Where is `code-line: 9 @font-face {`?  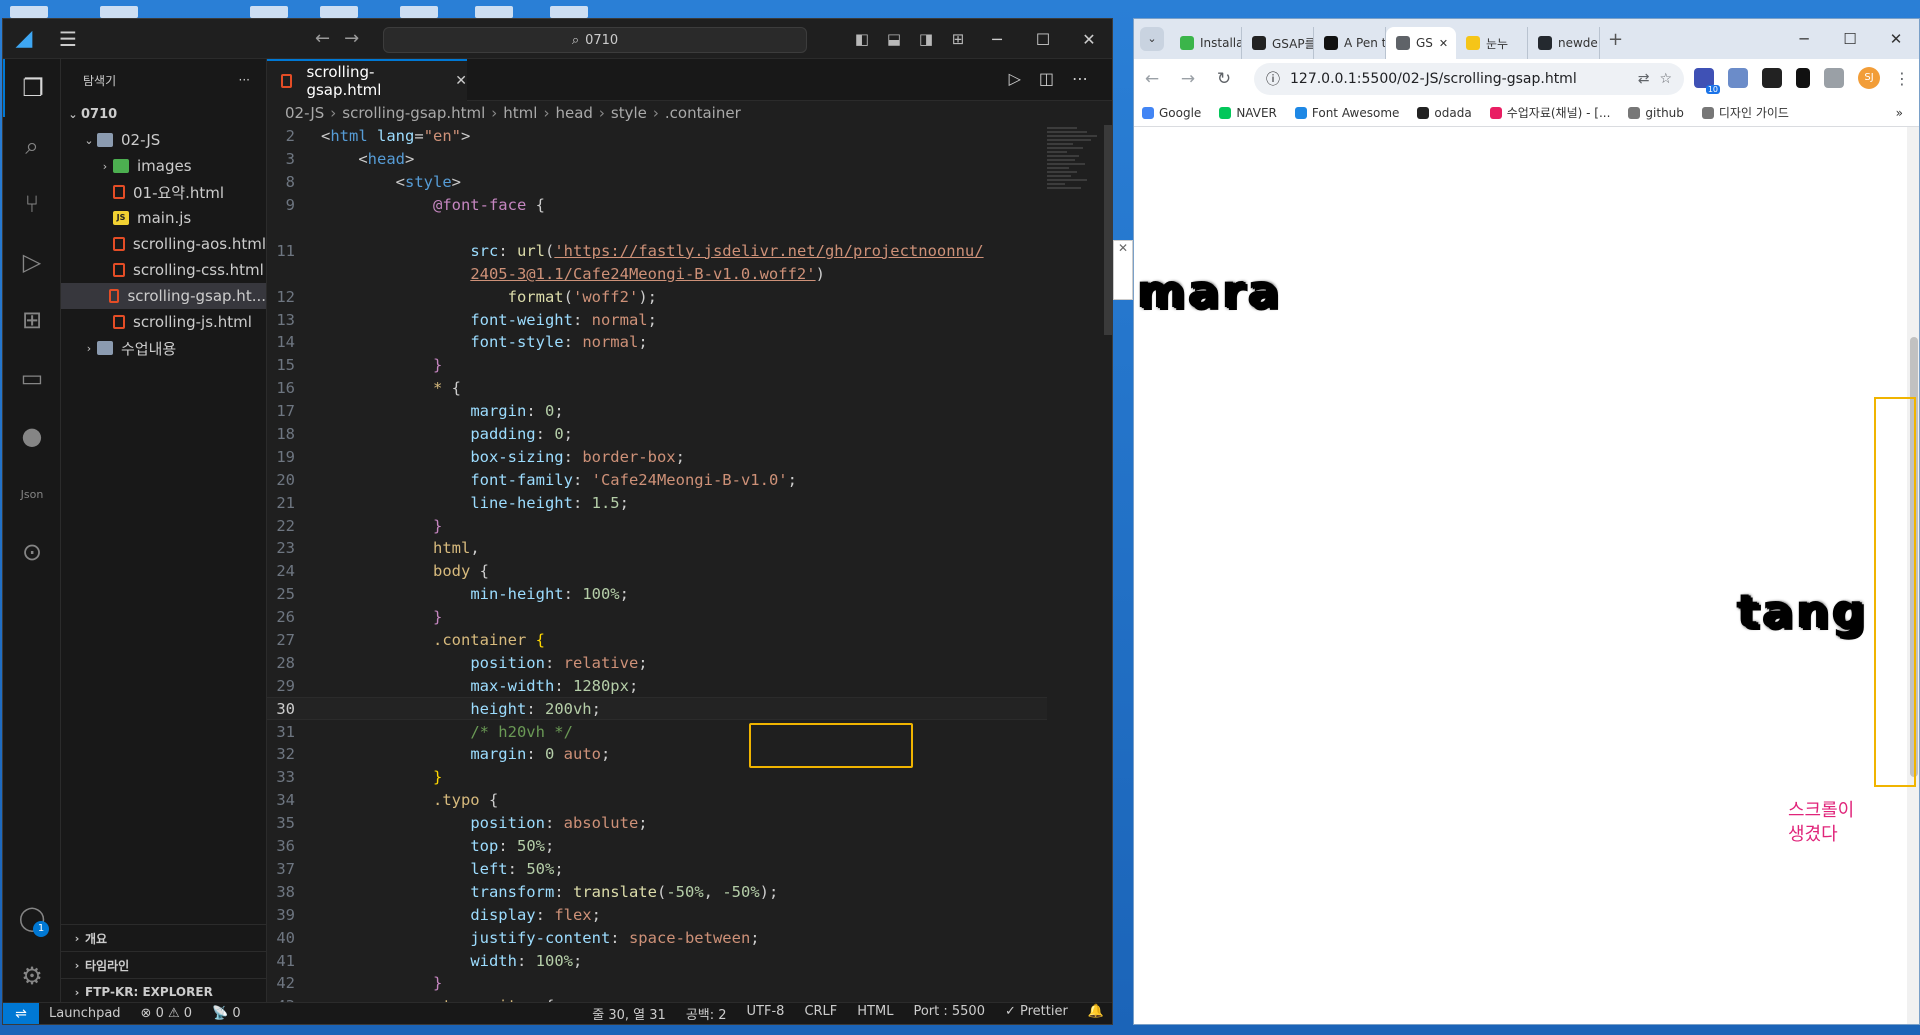
code-line: 9 @font-face { is located at coordinates (657, 205).